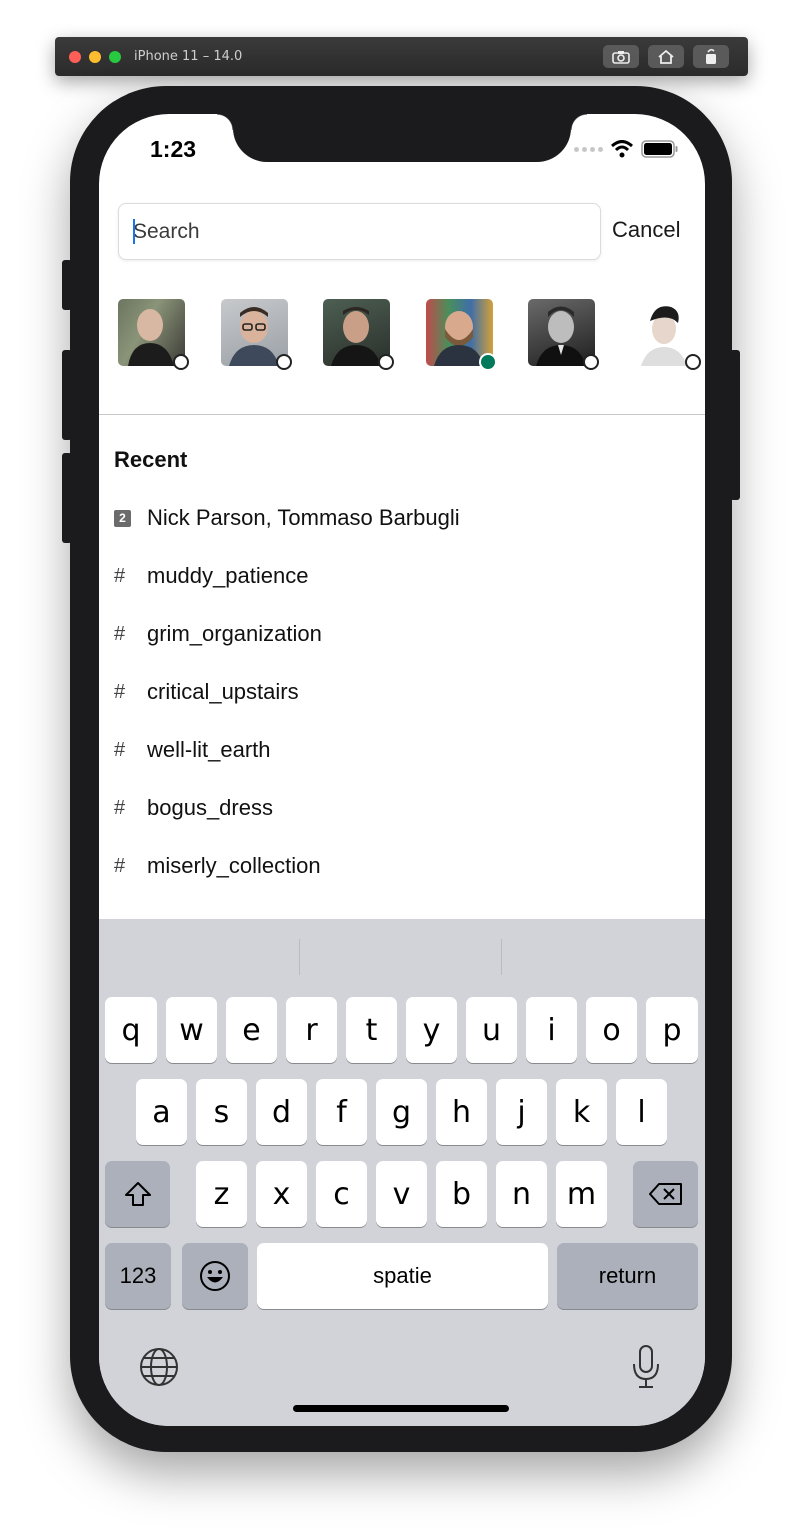  I want to click on recent-item-label: muddy_patience, so click(228, 575).